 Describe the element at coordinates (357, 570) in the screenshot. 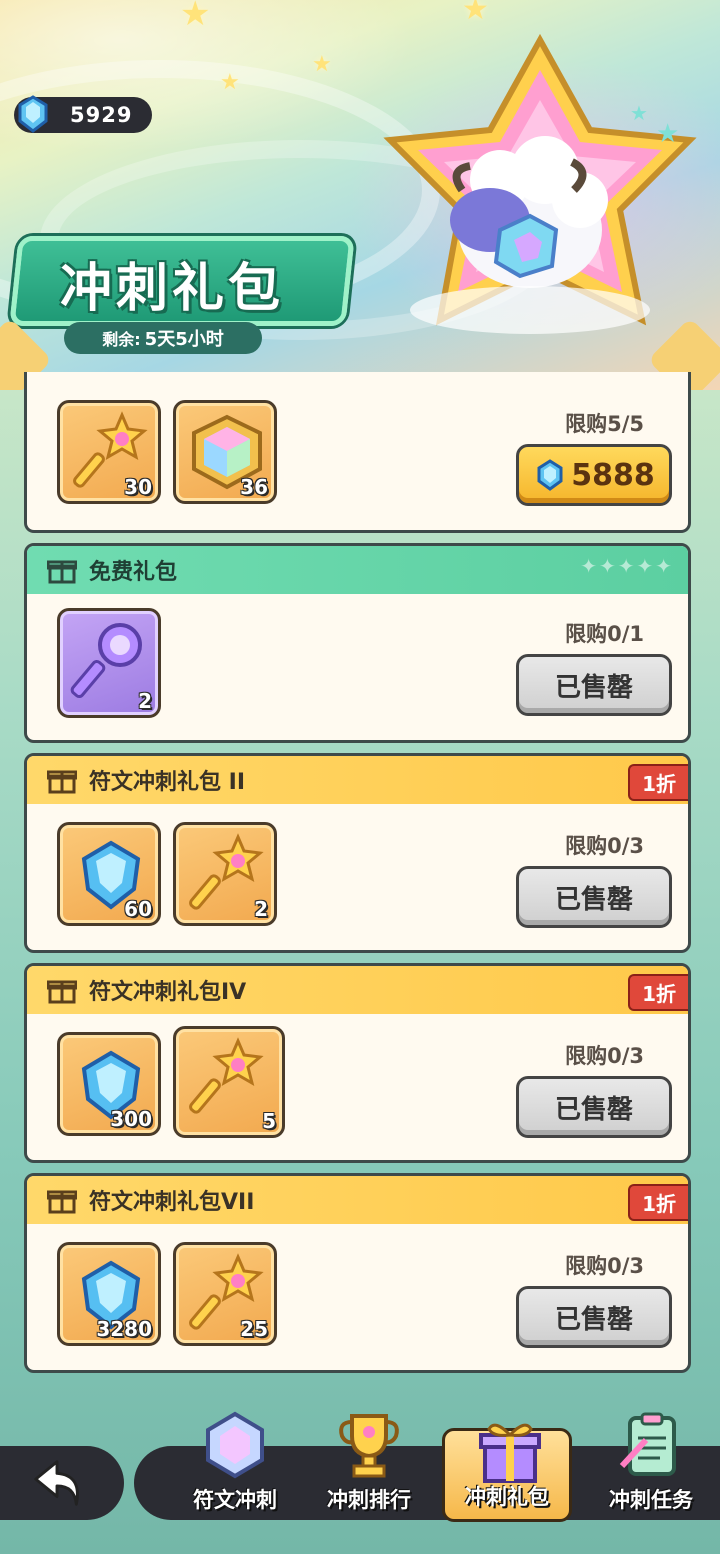

I see `pack-header: 免费礼包 ✦✦✦✦✦` at that location.